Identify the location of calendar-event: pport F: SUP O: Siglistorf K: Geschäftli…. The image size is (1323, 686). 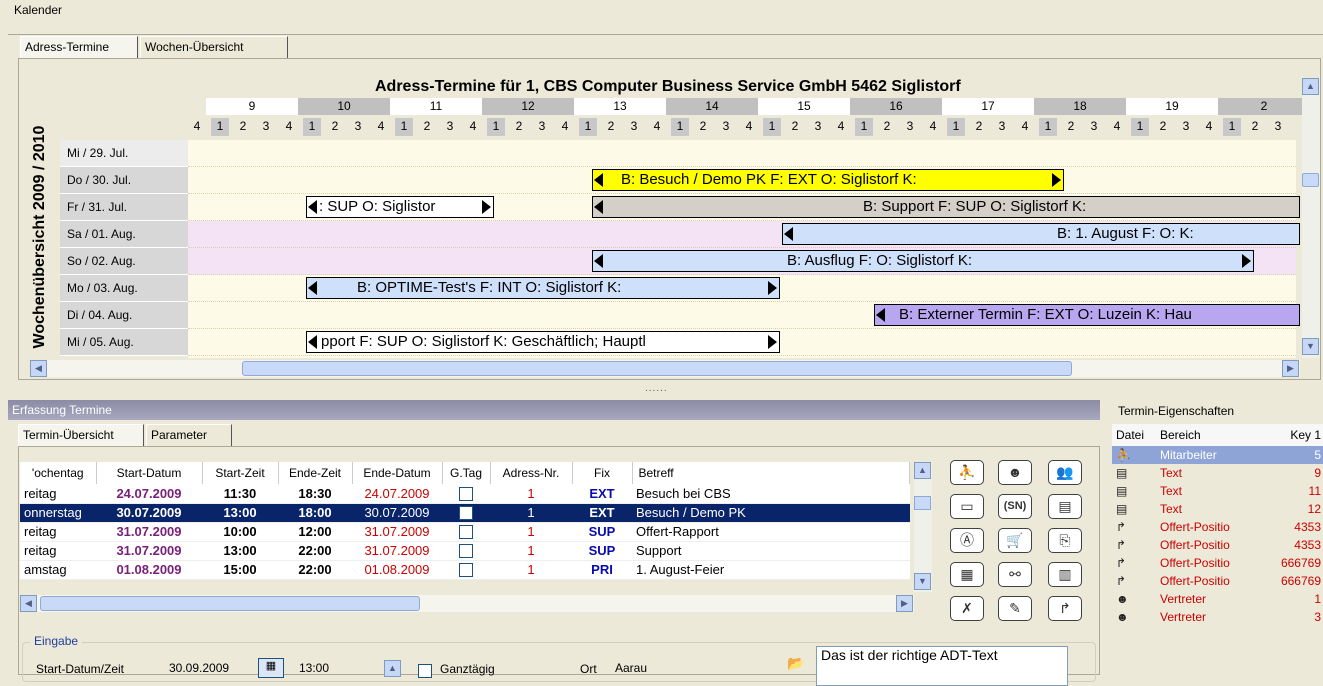
(543, 342).